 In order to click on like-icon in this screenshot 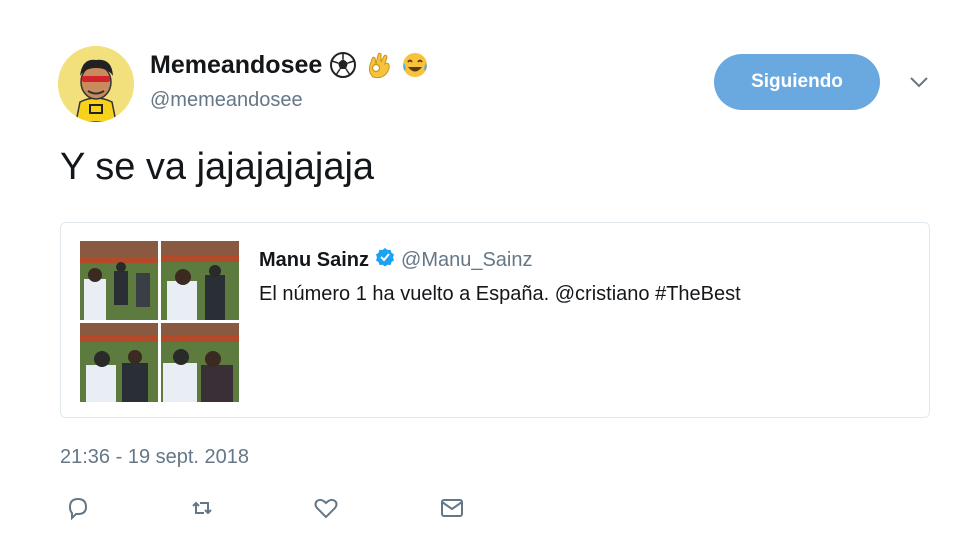, I will do `click(326, 508)`.